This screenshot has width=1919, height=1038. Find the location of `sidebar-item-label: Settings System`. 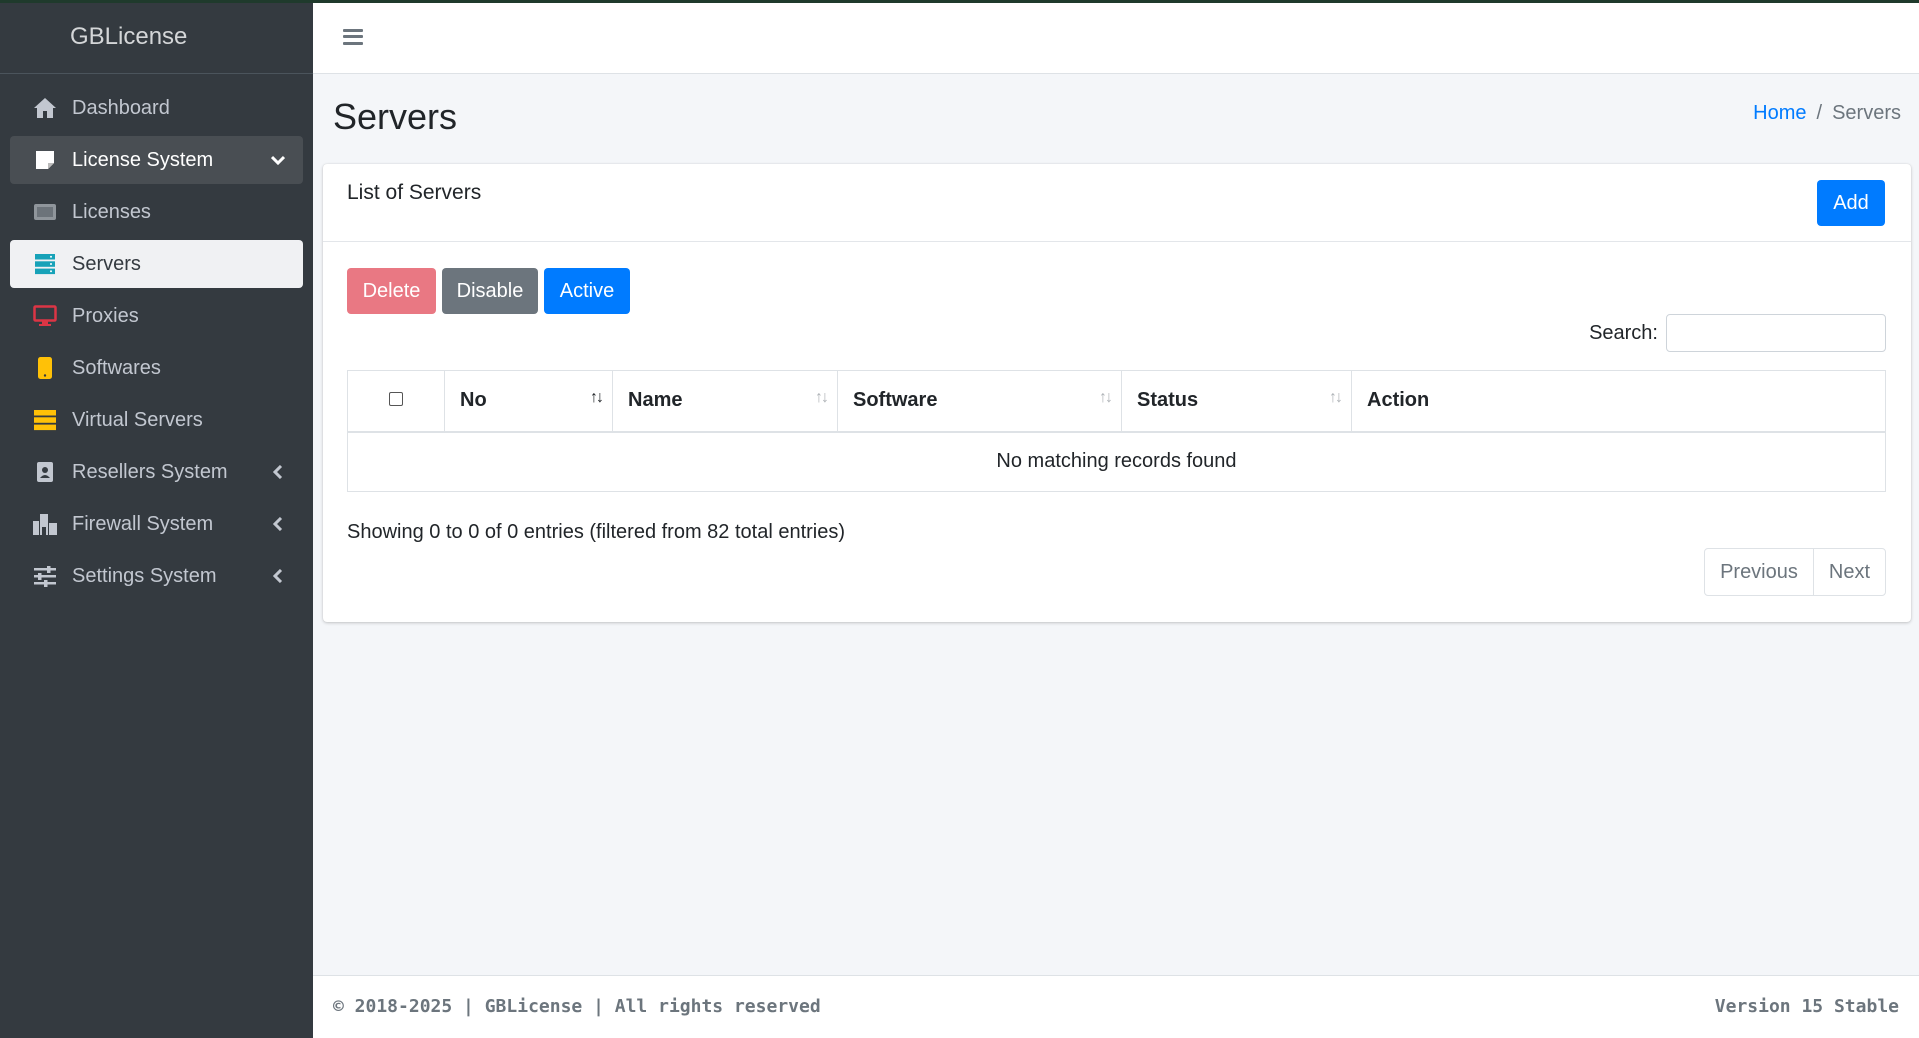

sidebar-item-label: Settings System is located at coordinates (144, 575).